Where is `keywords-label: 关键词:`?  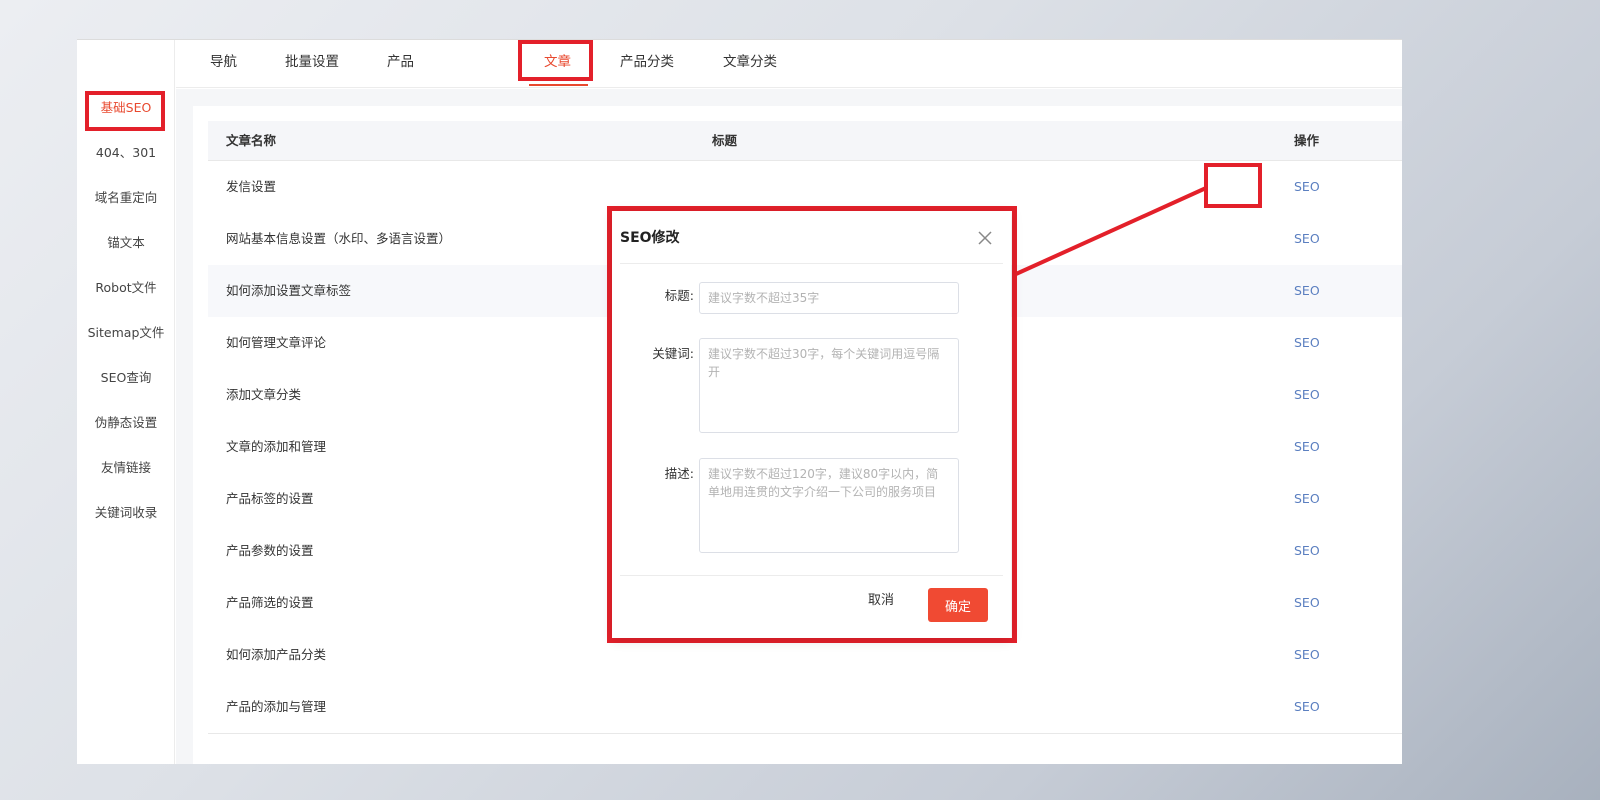
keywords-label: 关键词: is located at coordinates (673, 353).